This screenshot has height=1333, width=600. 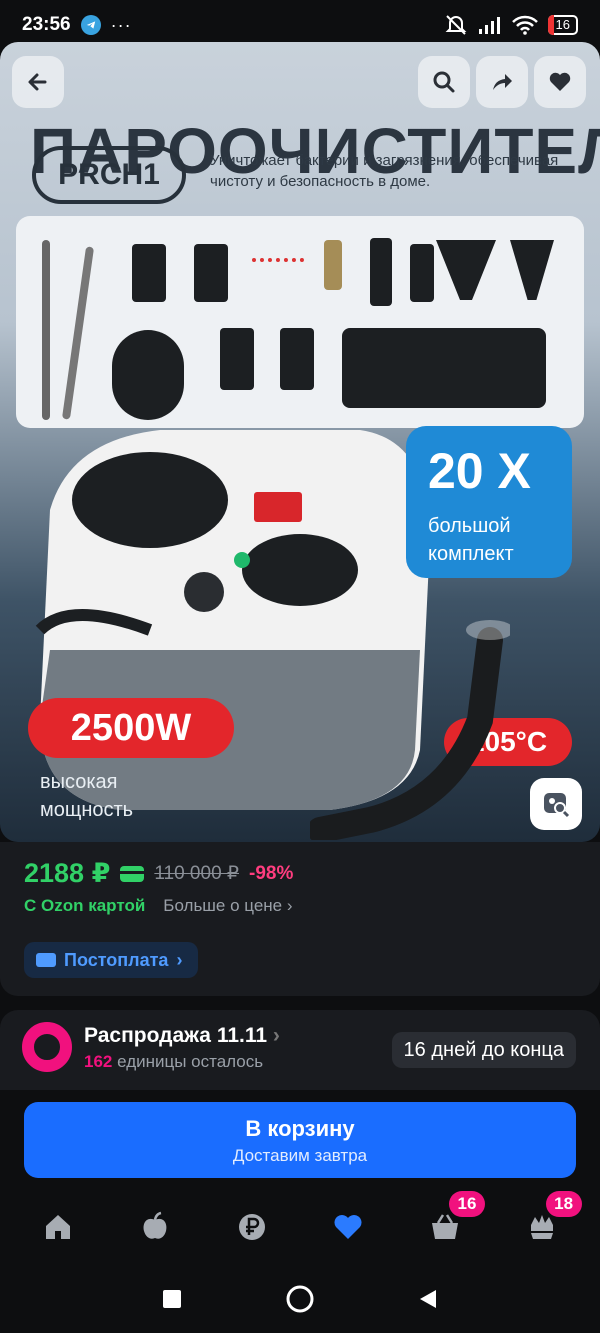 I want to click on stock-label: единицы осталось, so click(x=190, y=1061).